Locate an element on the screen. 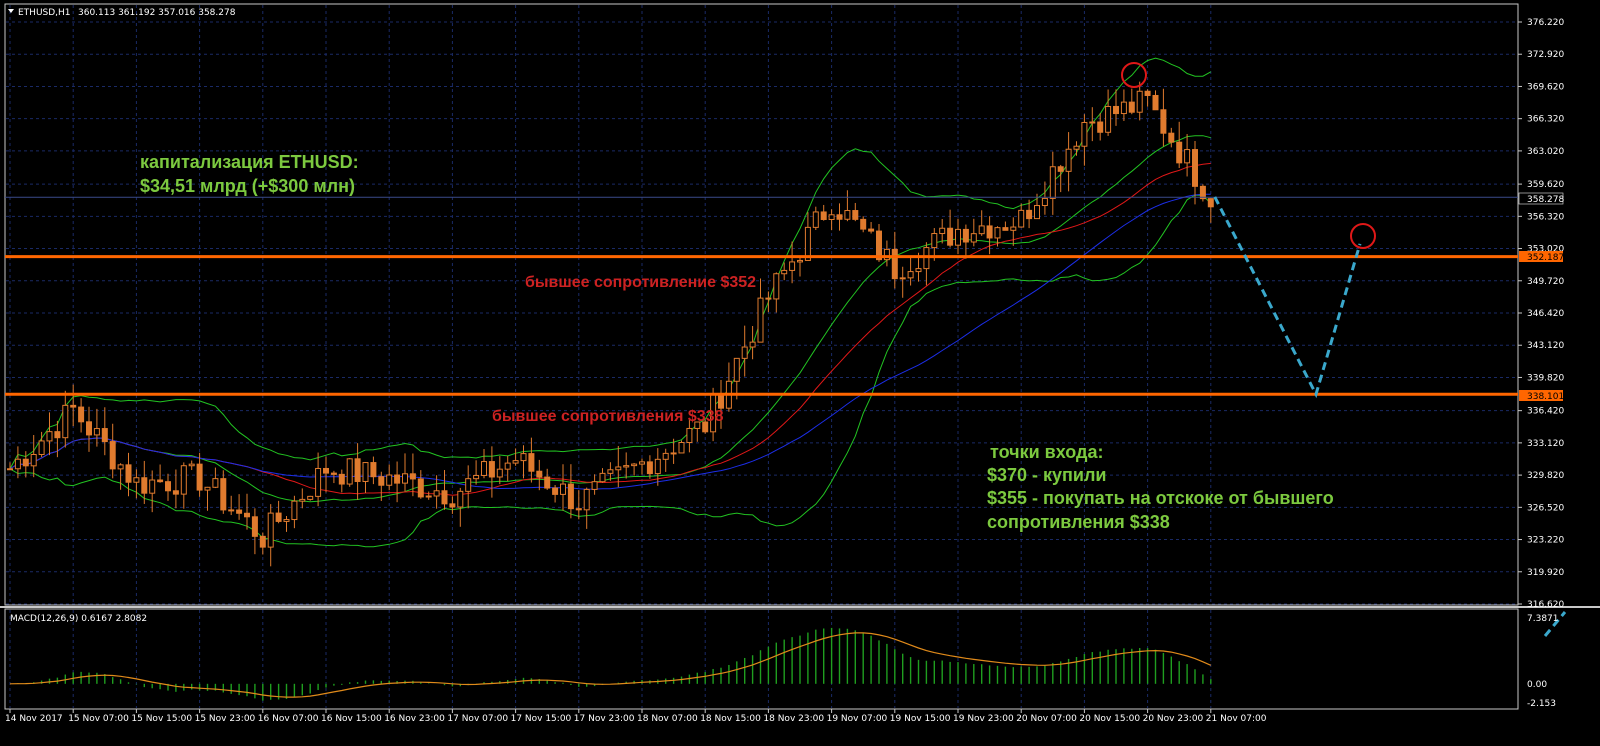  price-tick-label: 333.120 is located at coordinates (1545, 444).